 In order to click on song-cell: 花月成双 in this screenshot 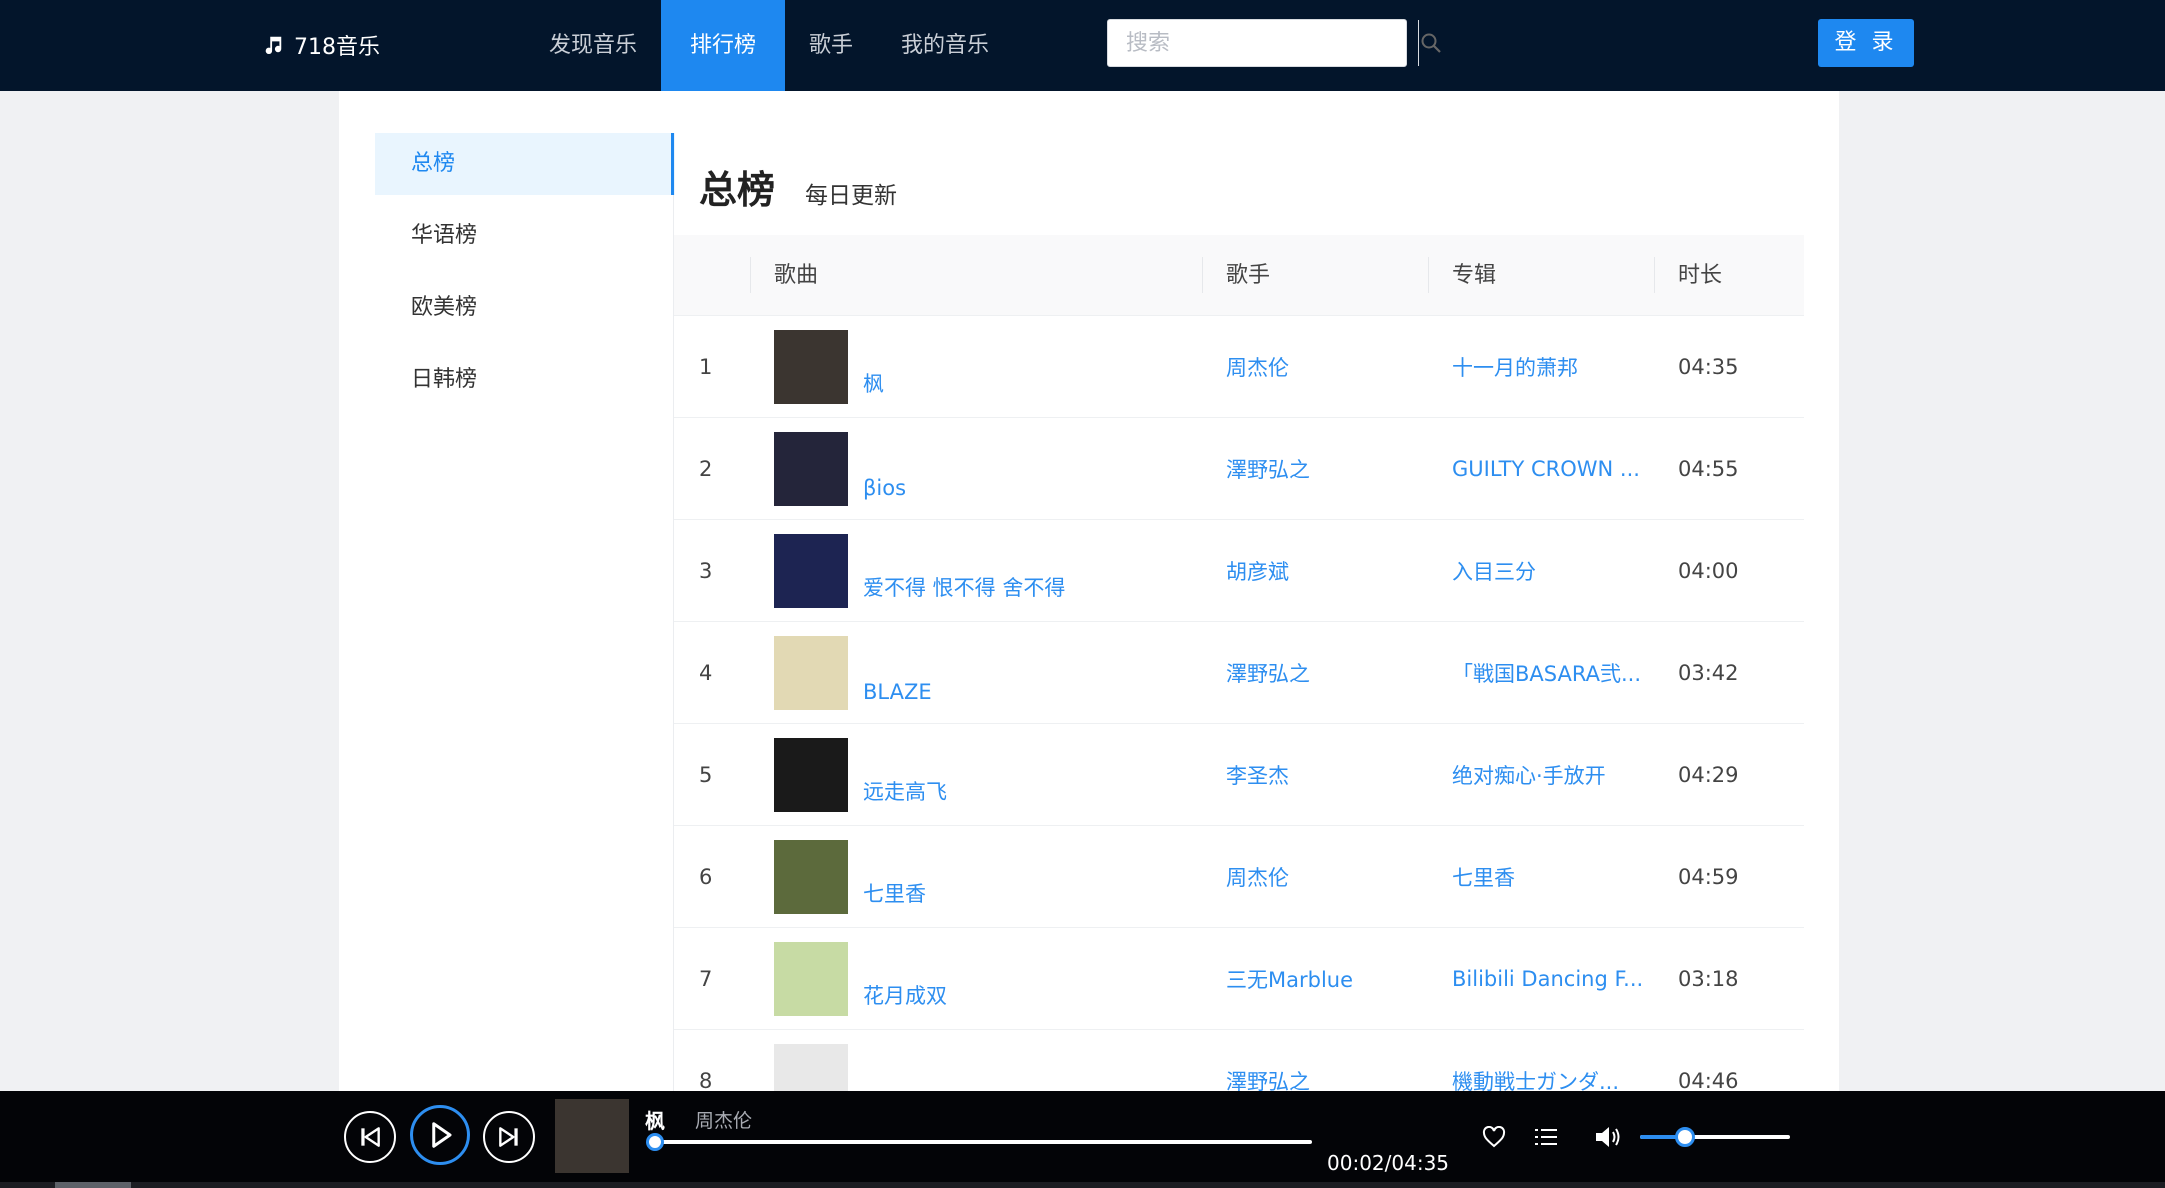, I will do `click(976, 978)`.